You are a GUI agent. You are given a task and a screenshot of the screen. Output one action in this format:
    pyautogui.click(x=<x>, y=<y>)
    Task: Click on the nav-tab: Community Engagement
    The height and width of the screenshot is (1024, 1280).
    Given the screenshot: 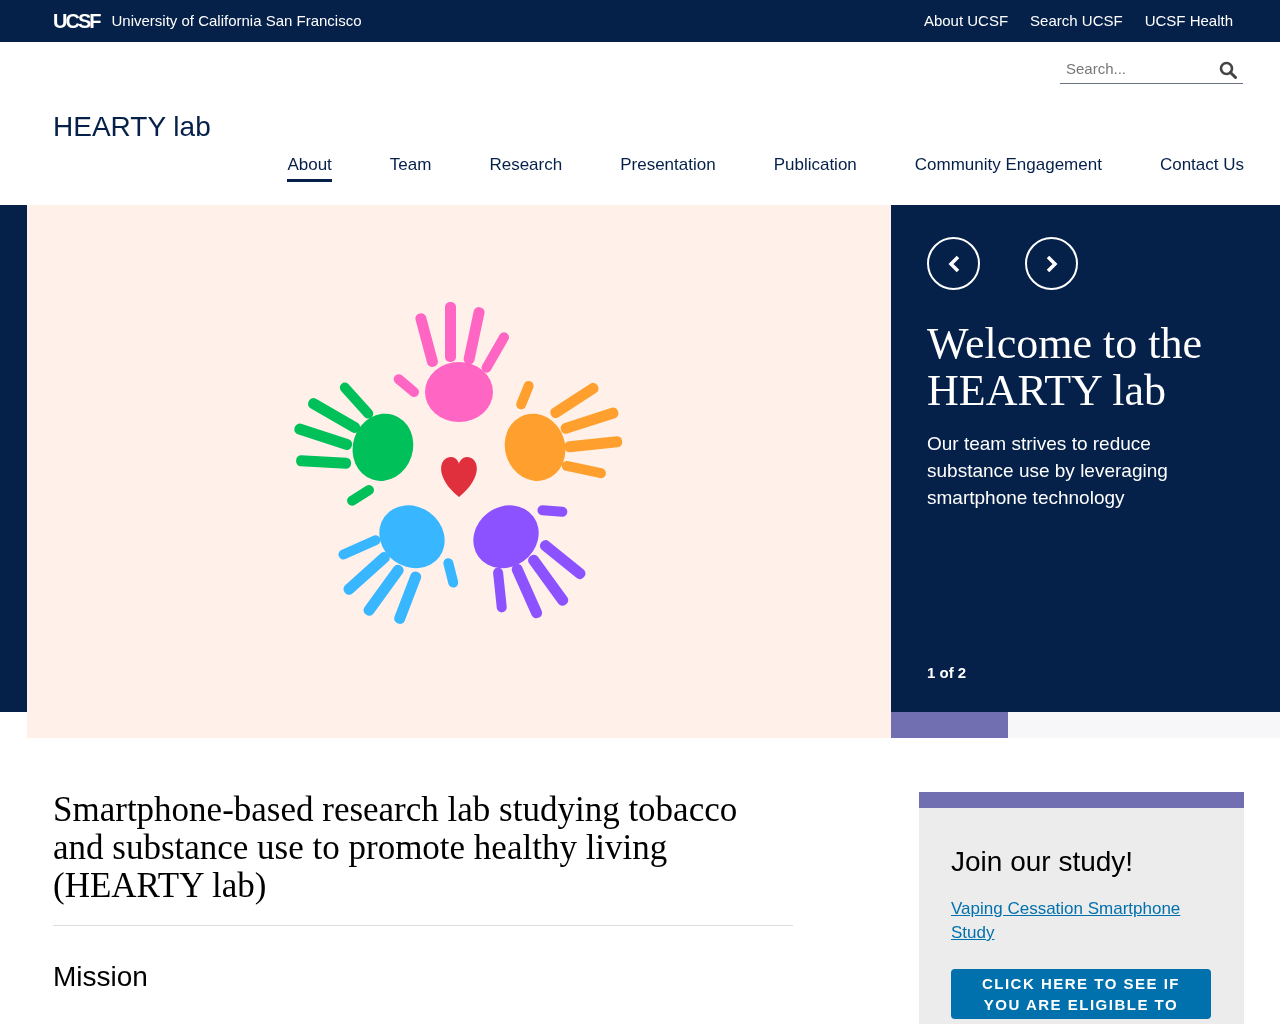 What is the action you would take?
    pyautogui.click(x=1008, y=167)
    